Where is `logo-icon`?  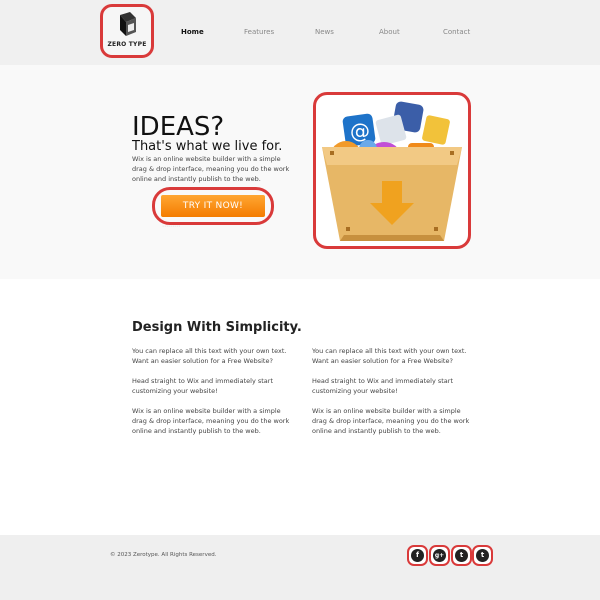
logo-icon is located at coordinates (128, 24).